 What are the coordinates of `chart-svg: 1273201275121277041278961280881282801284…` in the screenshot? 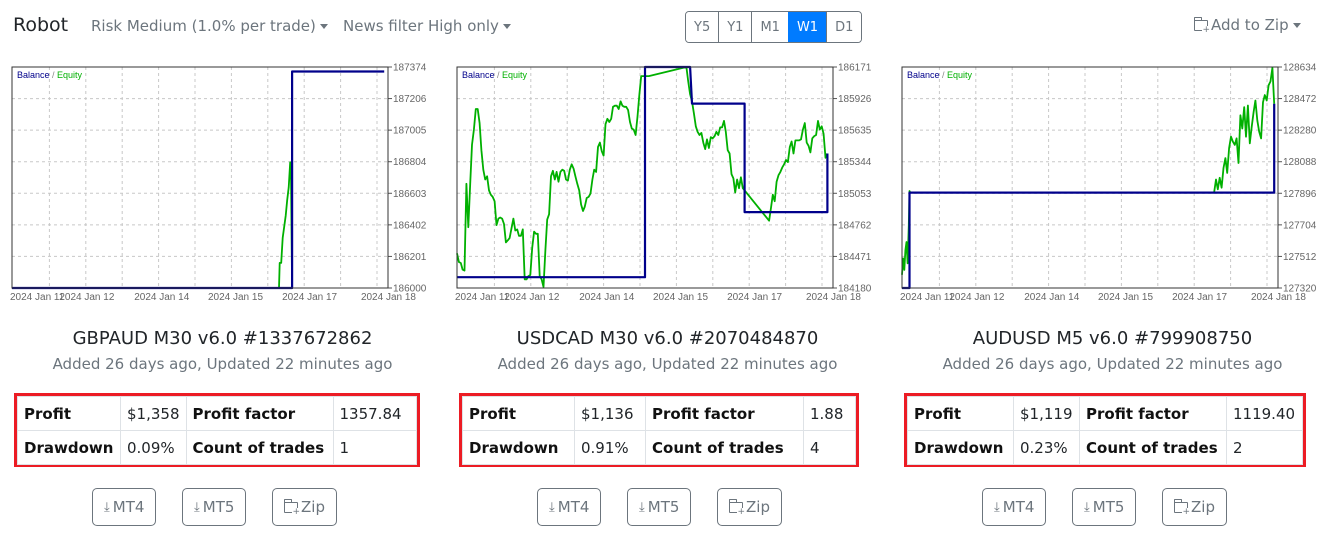 It's located at (1108, 183).